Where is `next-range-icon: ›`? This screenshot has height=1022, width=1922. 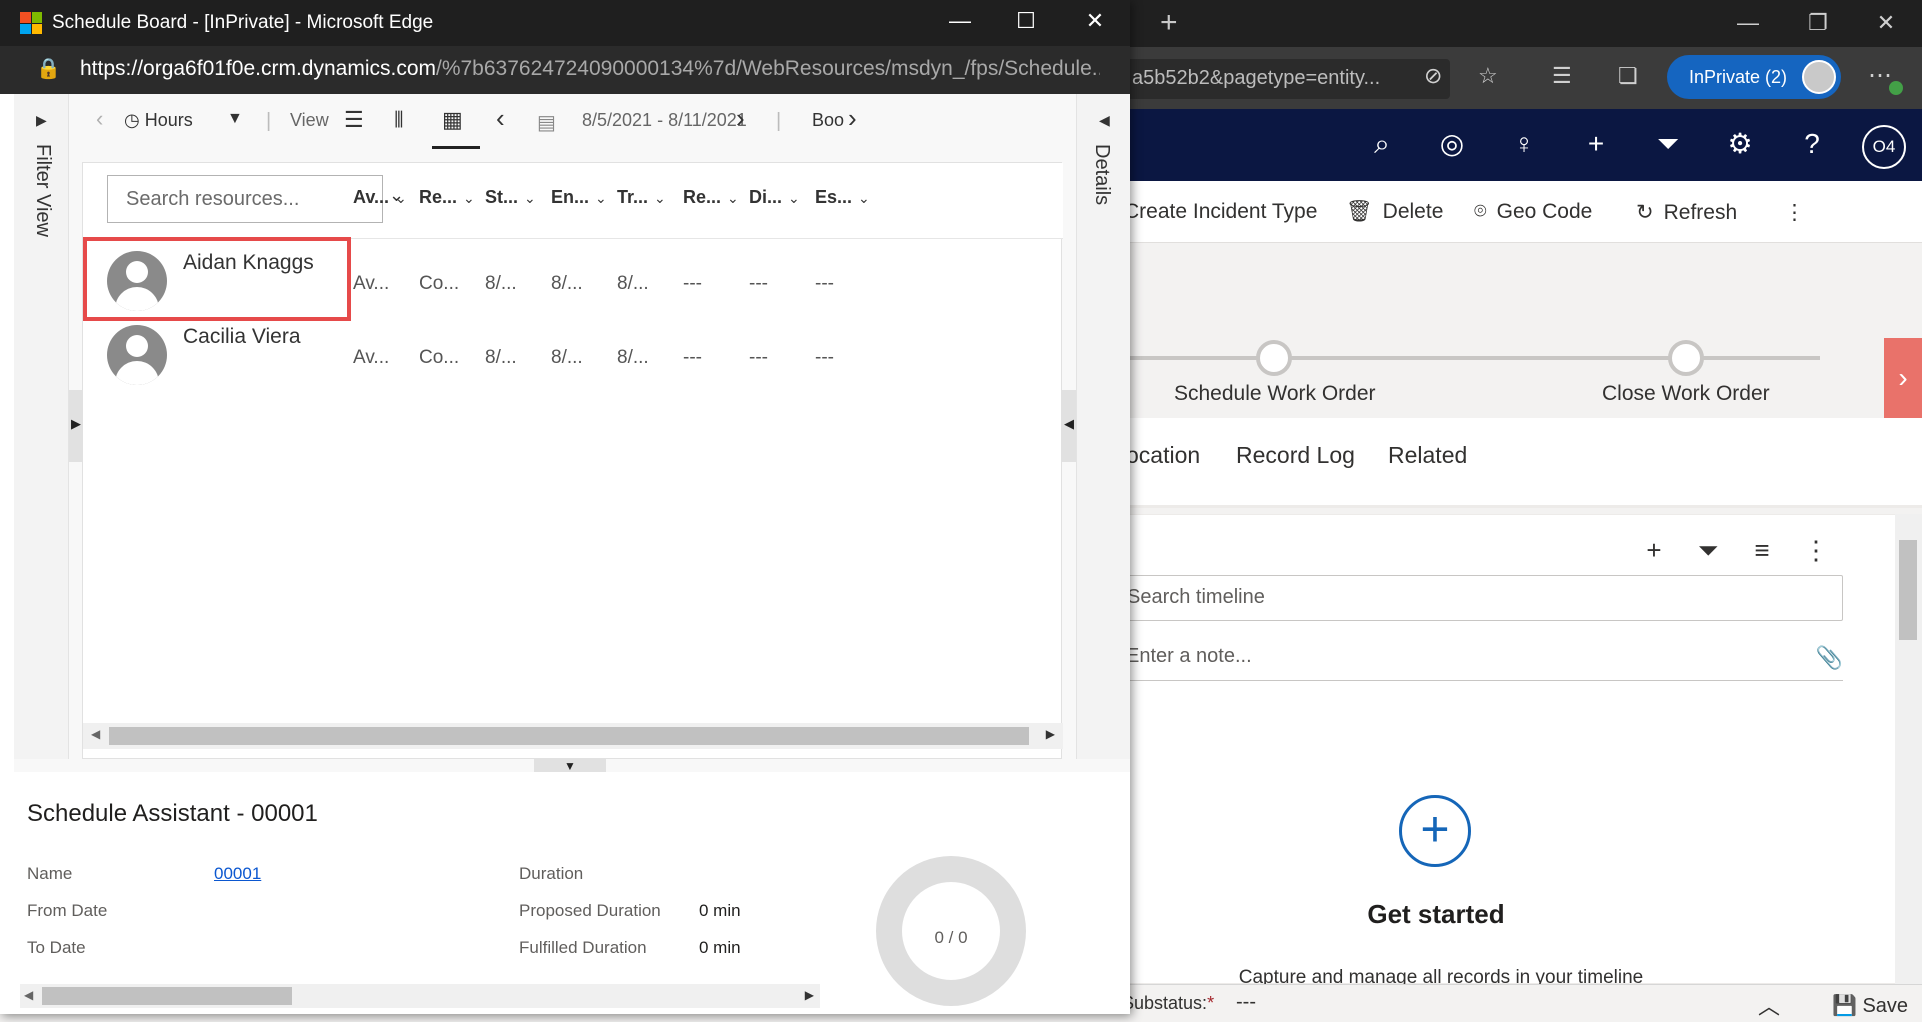
next-range-icon: › is located at coordinates (740, 118).